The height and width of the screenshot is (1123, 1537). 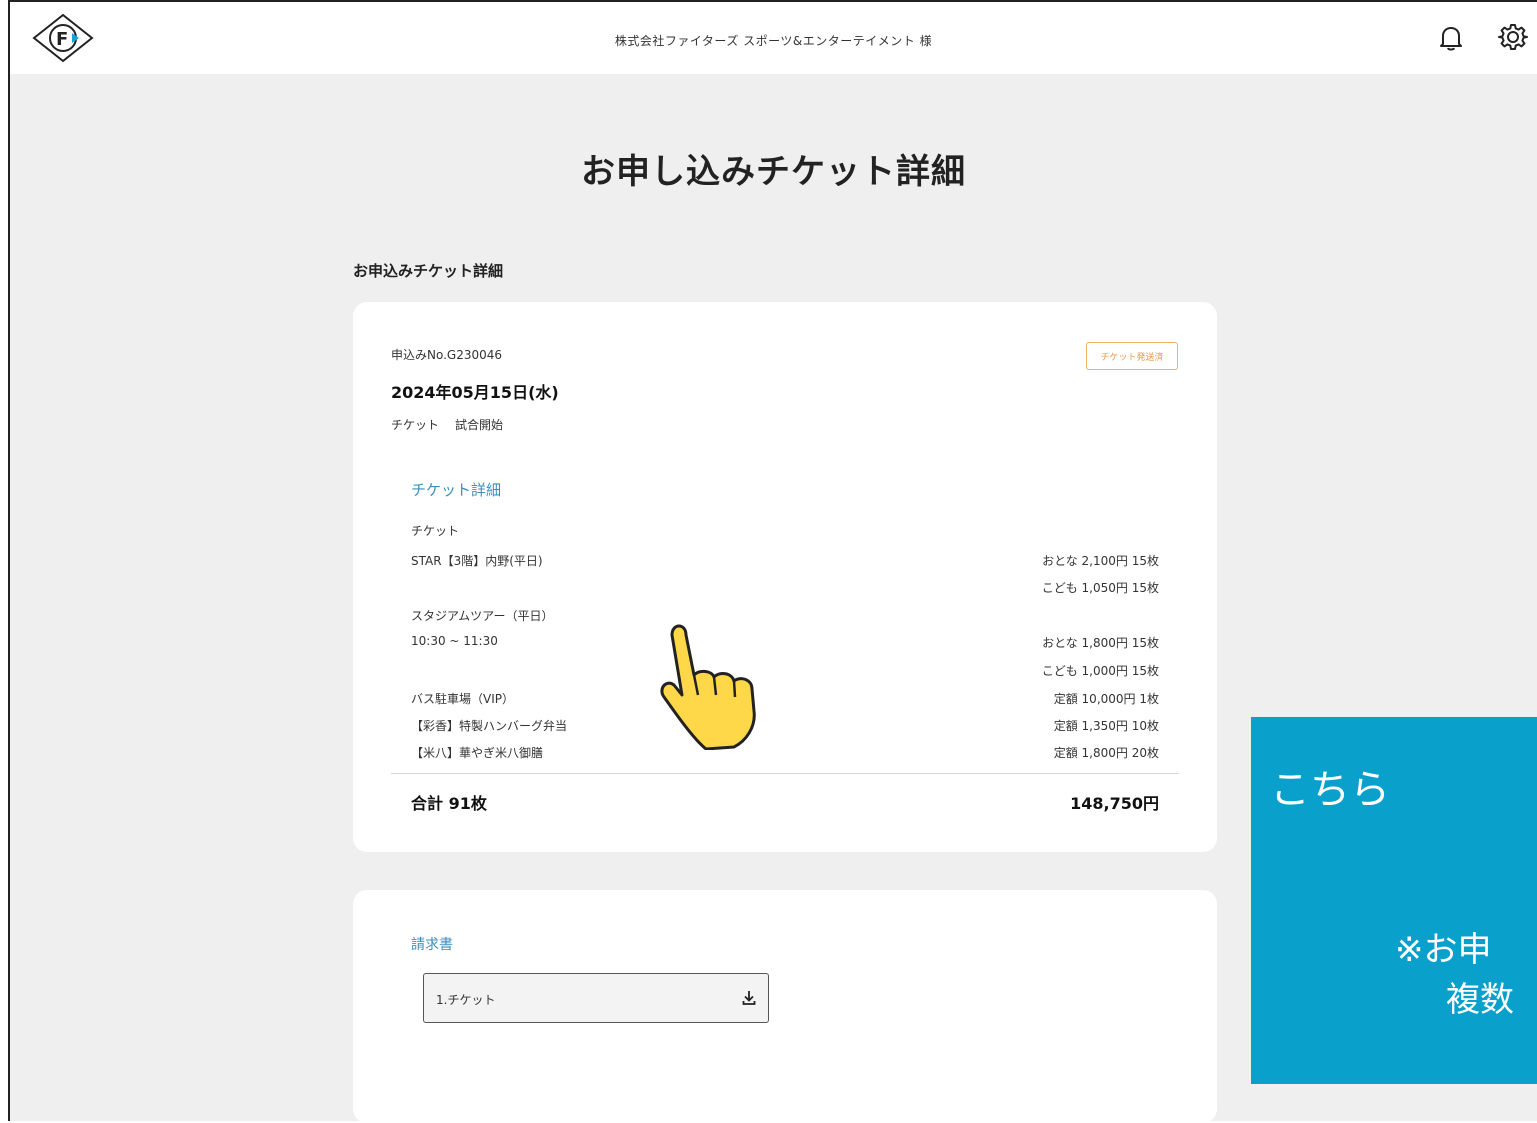 I want to click on row-name: 【米八】華やぎ米八御膳, so click(x=477, y=753).